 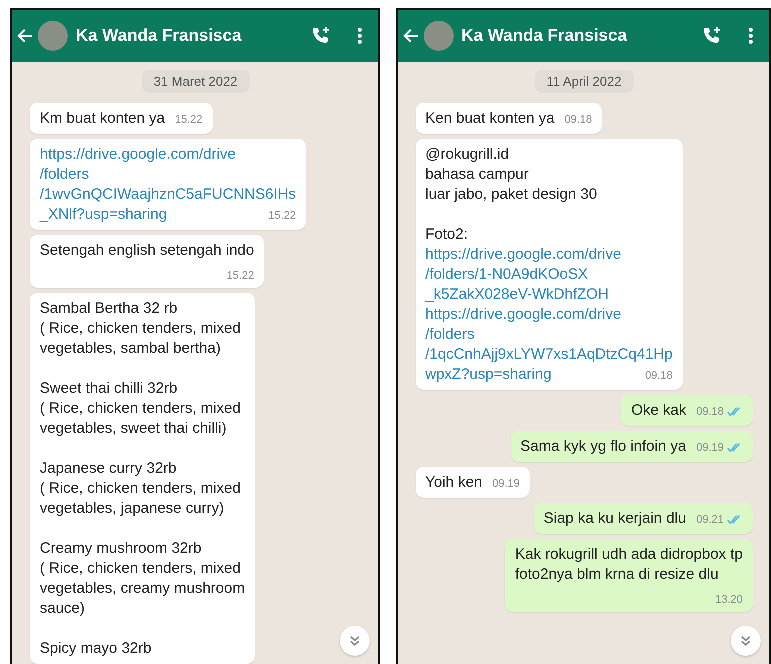 I want to click on message-time: 13.20, so click(x=729, y=600).